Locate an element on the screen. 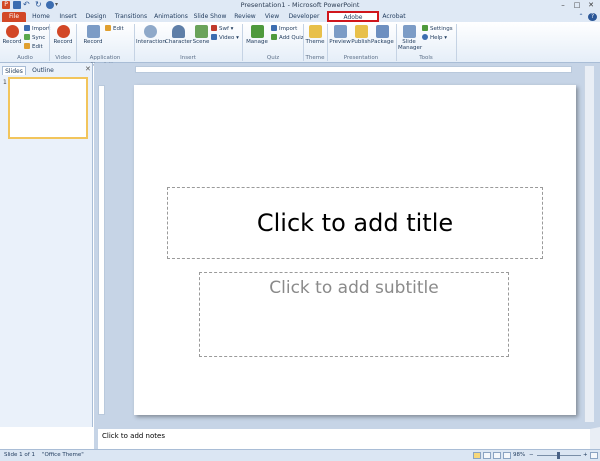  ribbon-minimize-icon: ⌃ is located at coordinates (581, 17).